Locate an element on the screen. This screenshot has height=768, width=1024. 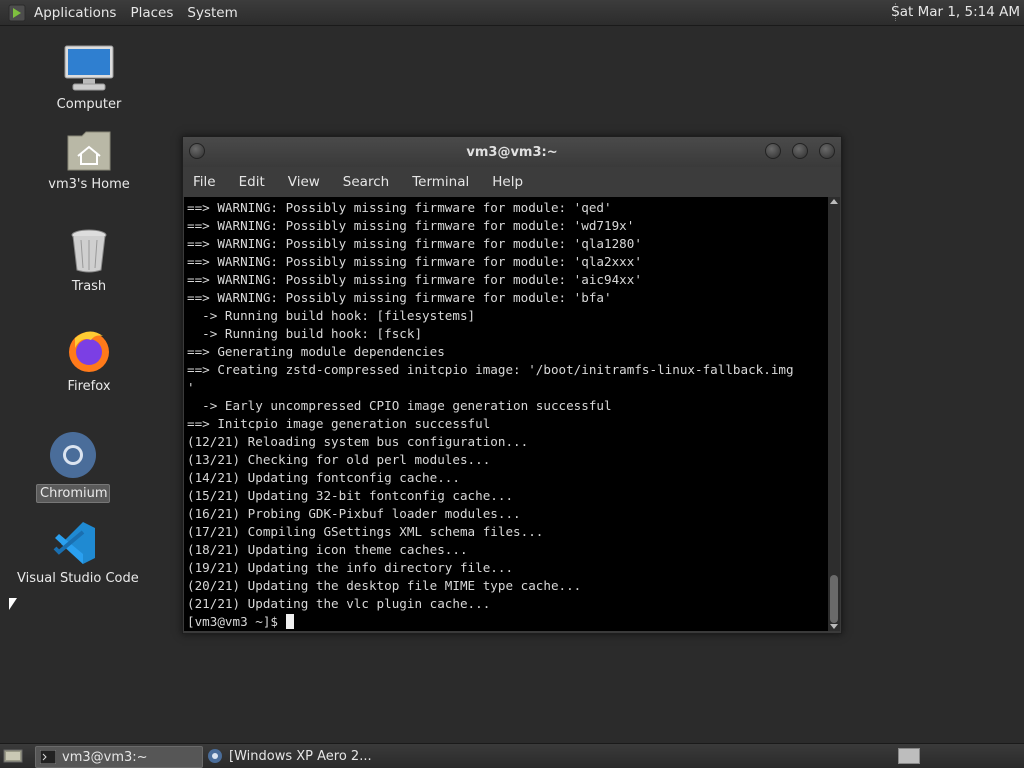
menu-search: Search is located at coordinates (366, 182).